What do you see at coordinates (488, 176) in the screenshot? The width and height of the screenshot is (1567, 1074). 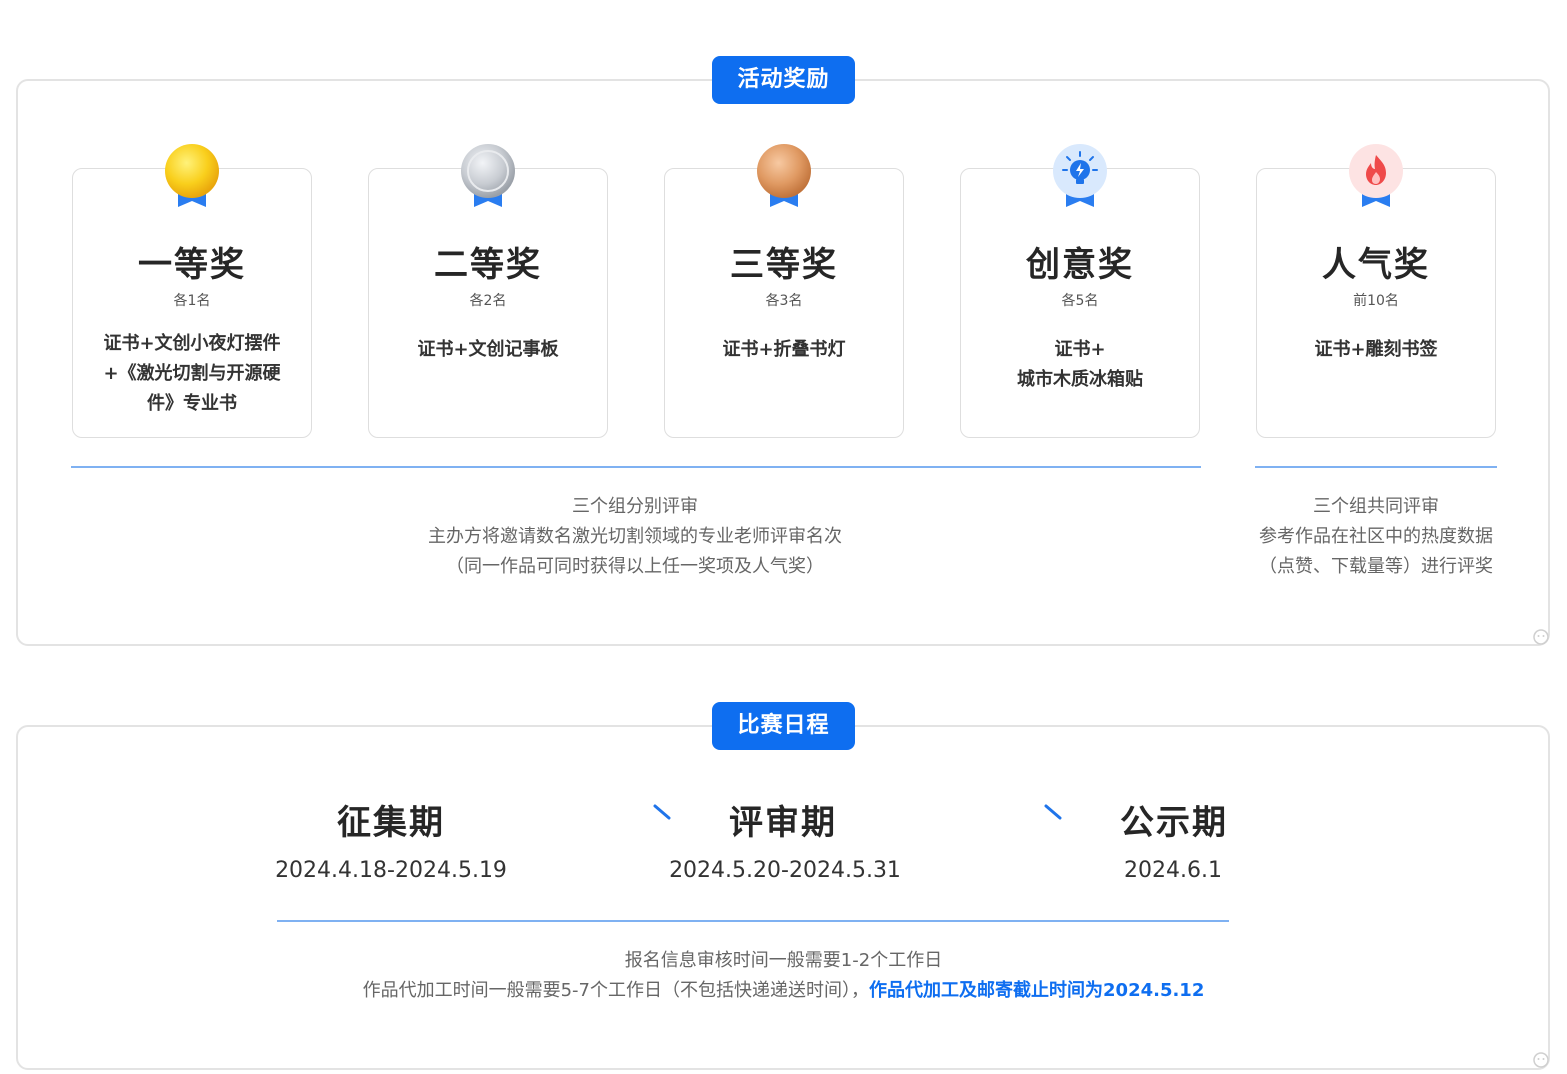 I see `silver-medal-icon` at bounding box center [488, 176].